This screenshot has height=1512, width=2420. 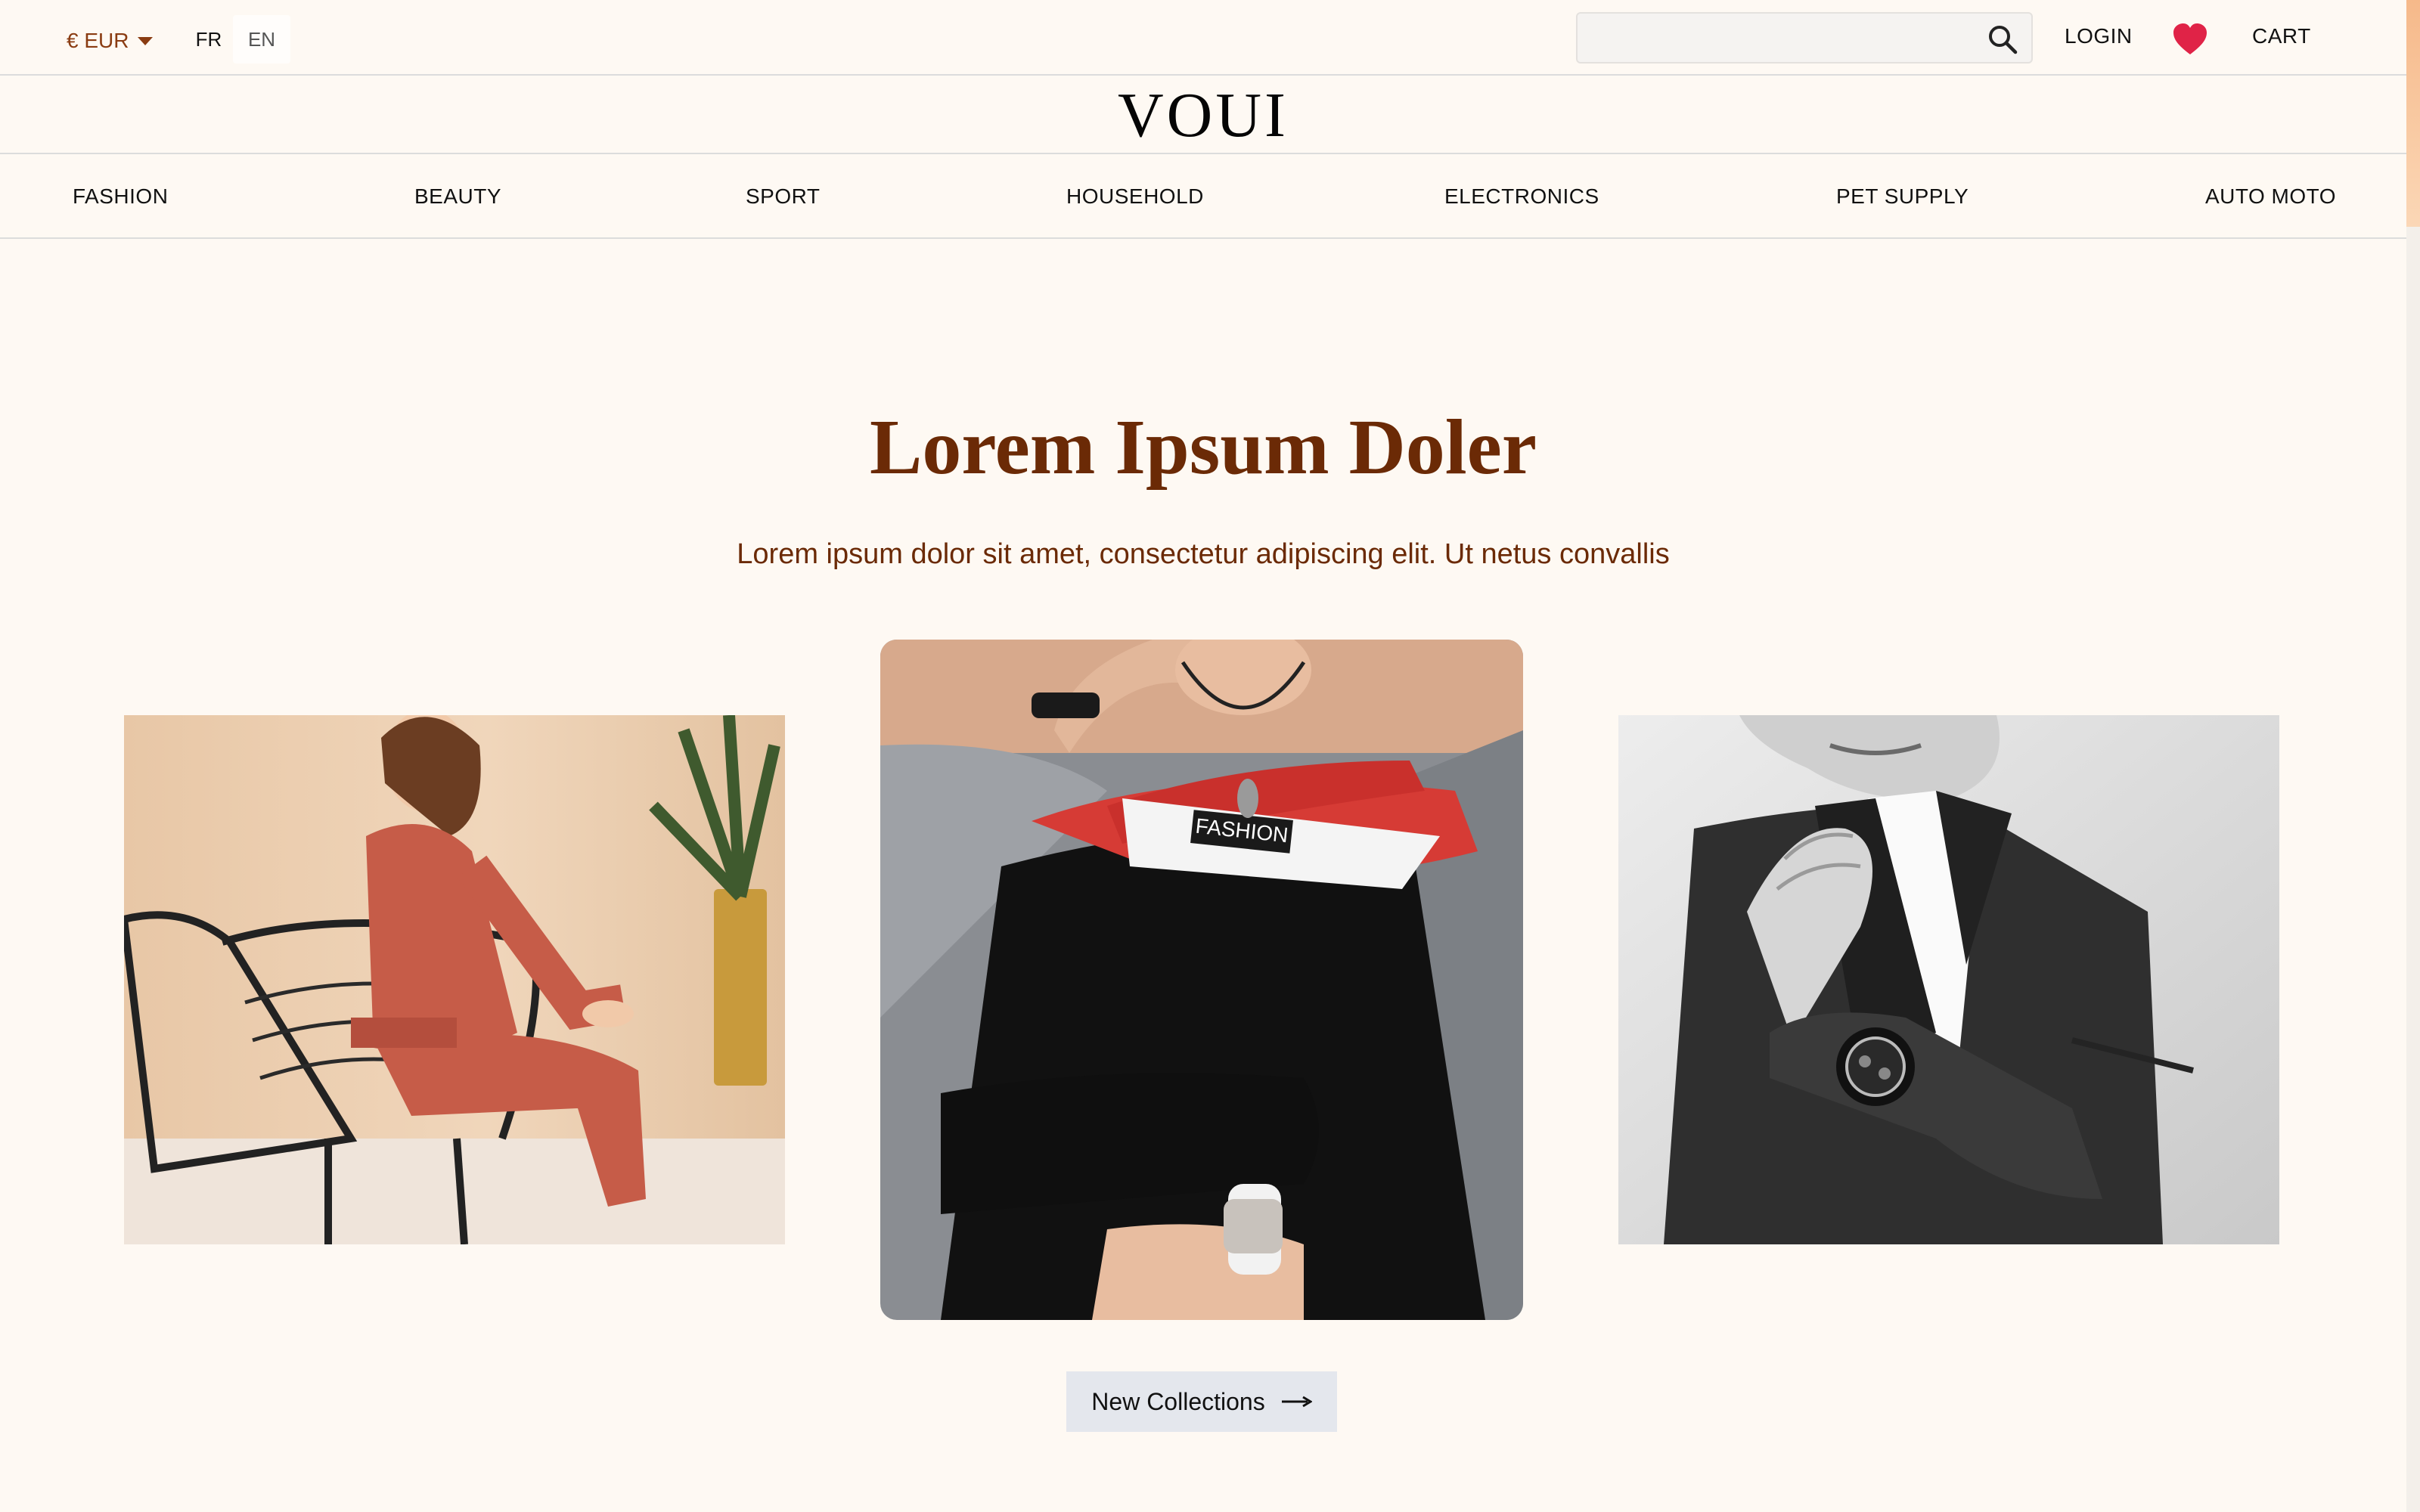 I want to click on cta-label: New Collections, so click(x=1178, y=1401).